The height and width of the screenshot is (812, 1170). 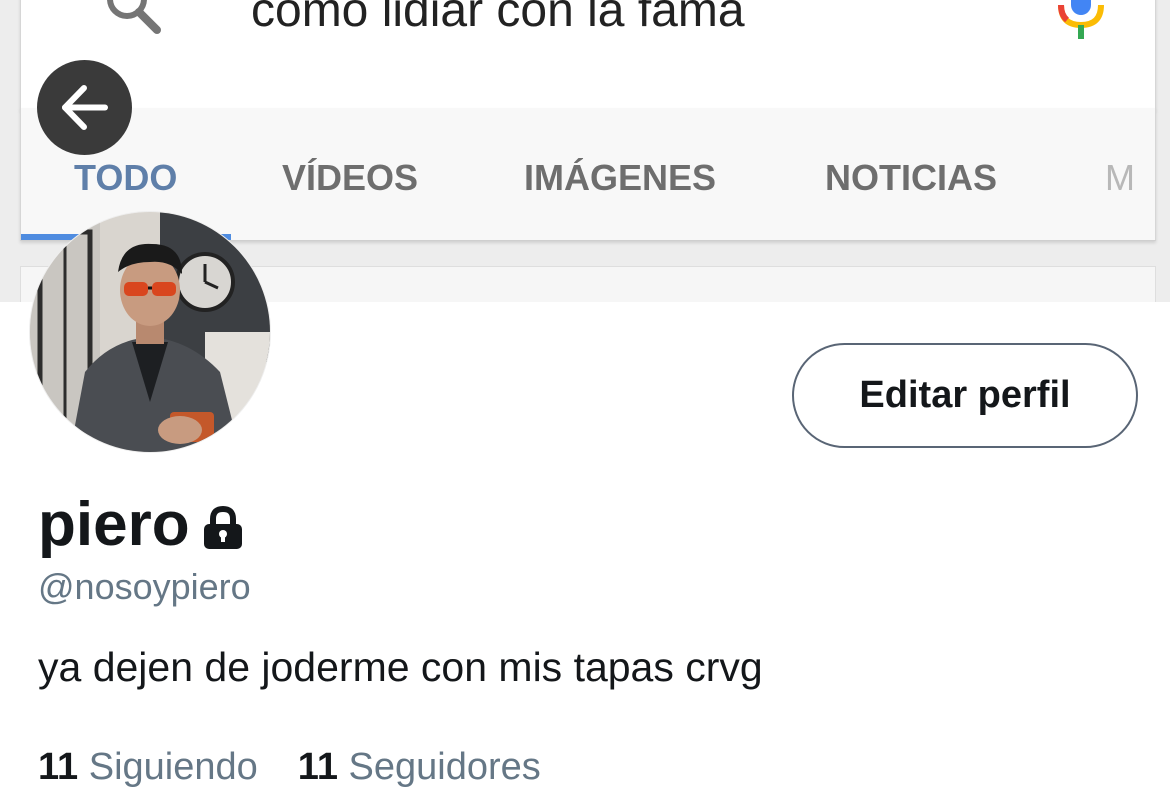 I want to click on profile-handle: @nosoypiero, so click(x=144, y=586).